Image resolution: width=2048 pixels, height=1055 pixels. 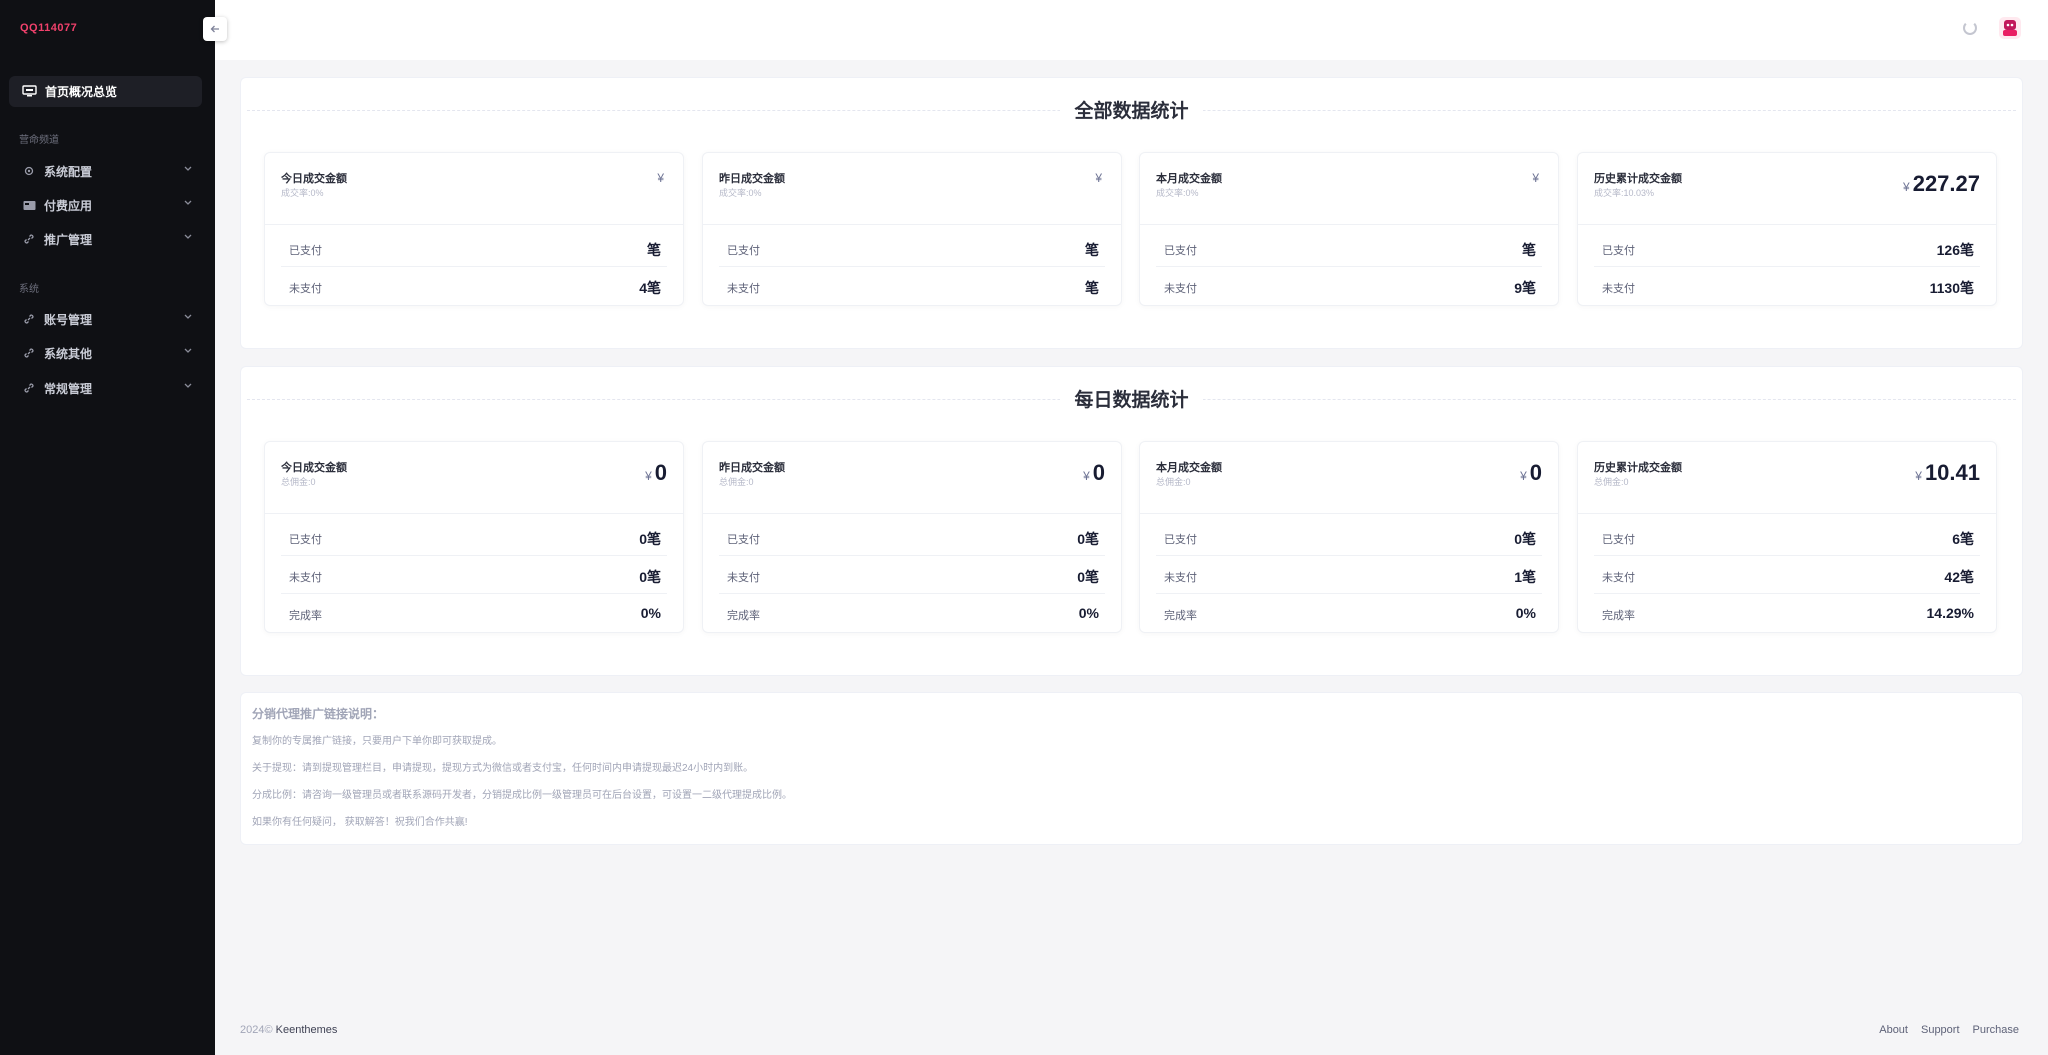 What do you see at coordinates (318, 714) in the screenshot?
I see `info-title: 分销代理推广链接说明：` at bounding box center [318, 714].